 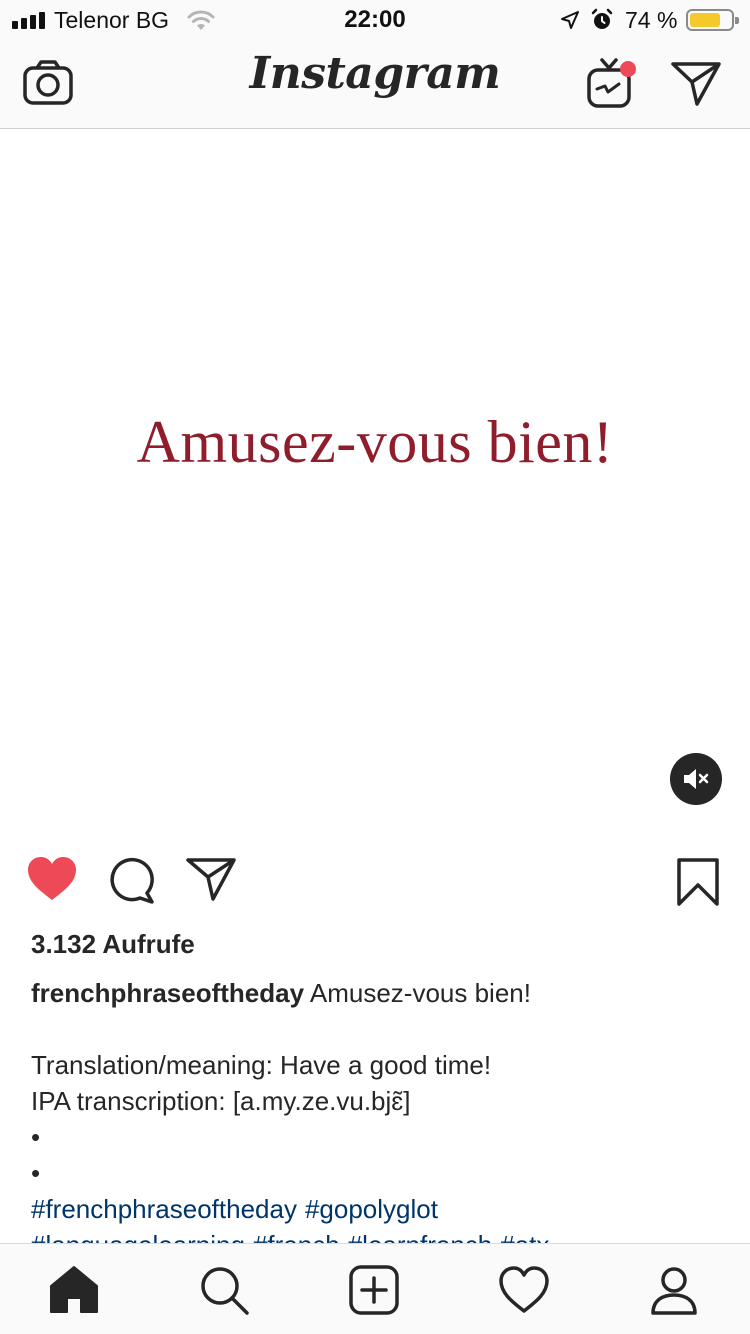 I want to click on carrier-name: Telenor BG, so click(x=112, y=20).